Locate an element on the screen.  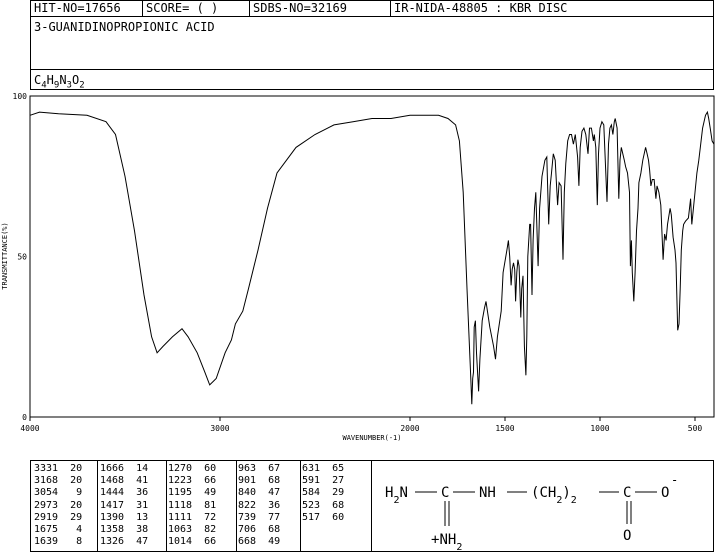
peak-row: 1326 47 is located at coordinates (124, 542).